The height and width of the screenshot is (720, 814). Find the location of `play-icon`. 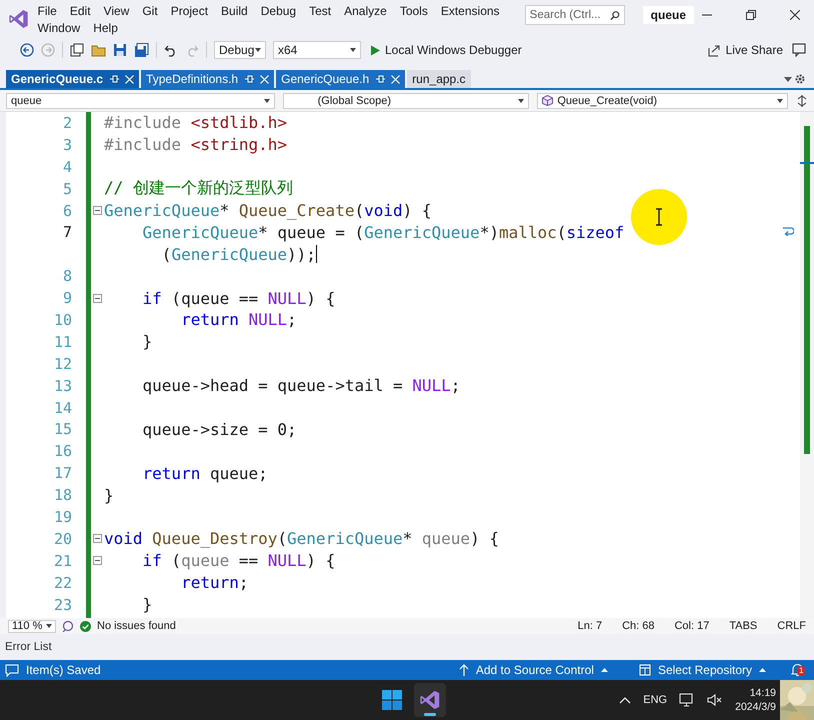

play-icon is located at coordinates (375, 50).